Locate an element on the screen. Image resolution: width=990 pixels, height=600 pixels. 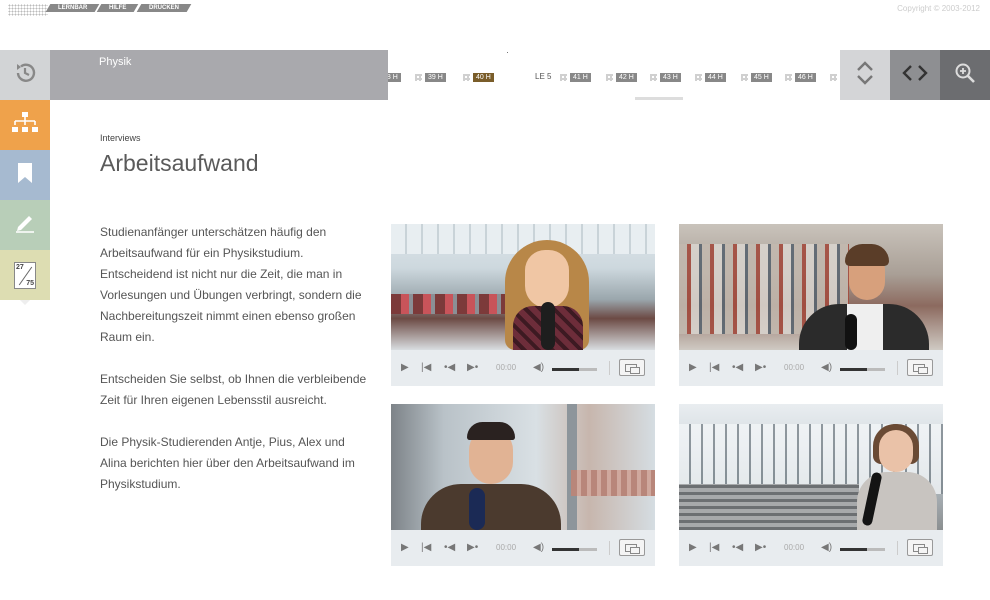
timeline-item-label: 42 H is located at coordinates (626, 77).